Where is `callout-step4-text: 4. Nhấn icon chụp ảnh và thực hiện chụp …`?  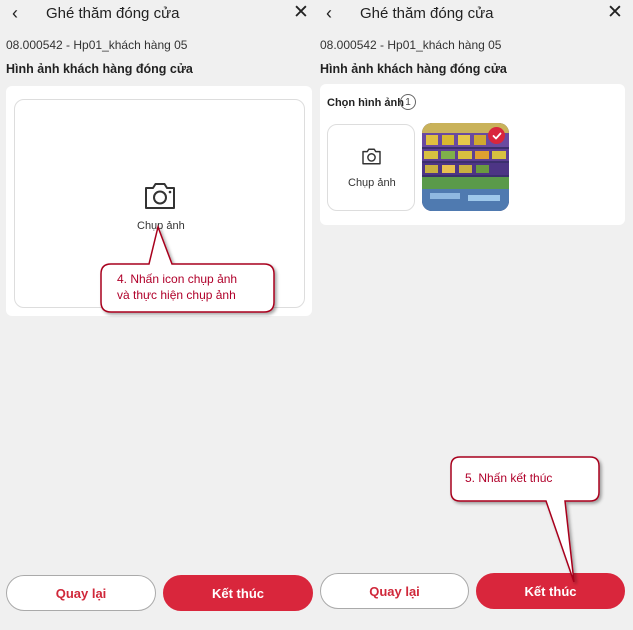
callout-step4-text: 4. Nhấn icon chụp ảnh và thực hiện chụp … is located at coordinates (177, 287).